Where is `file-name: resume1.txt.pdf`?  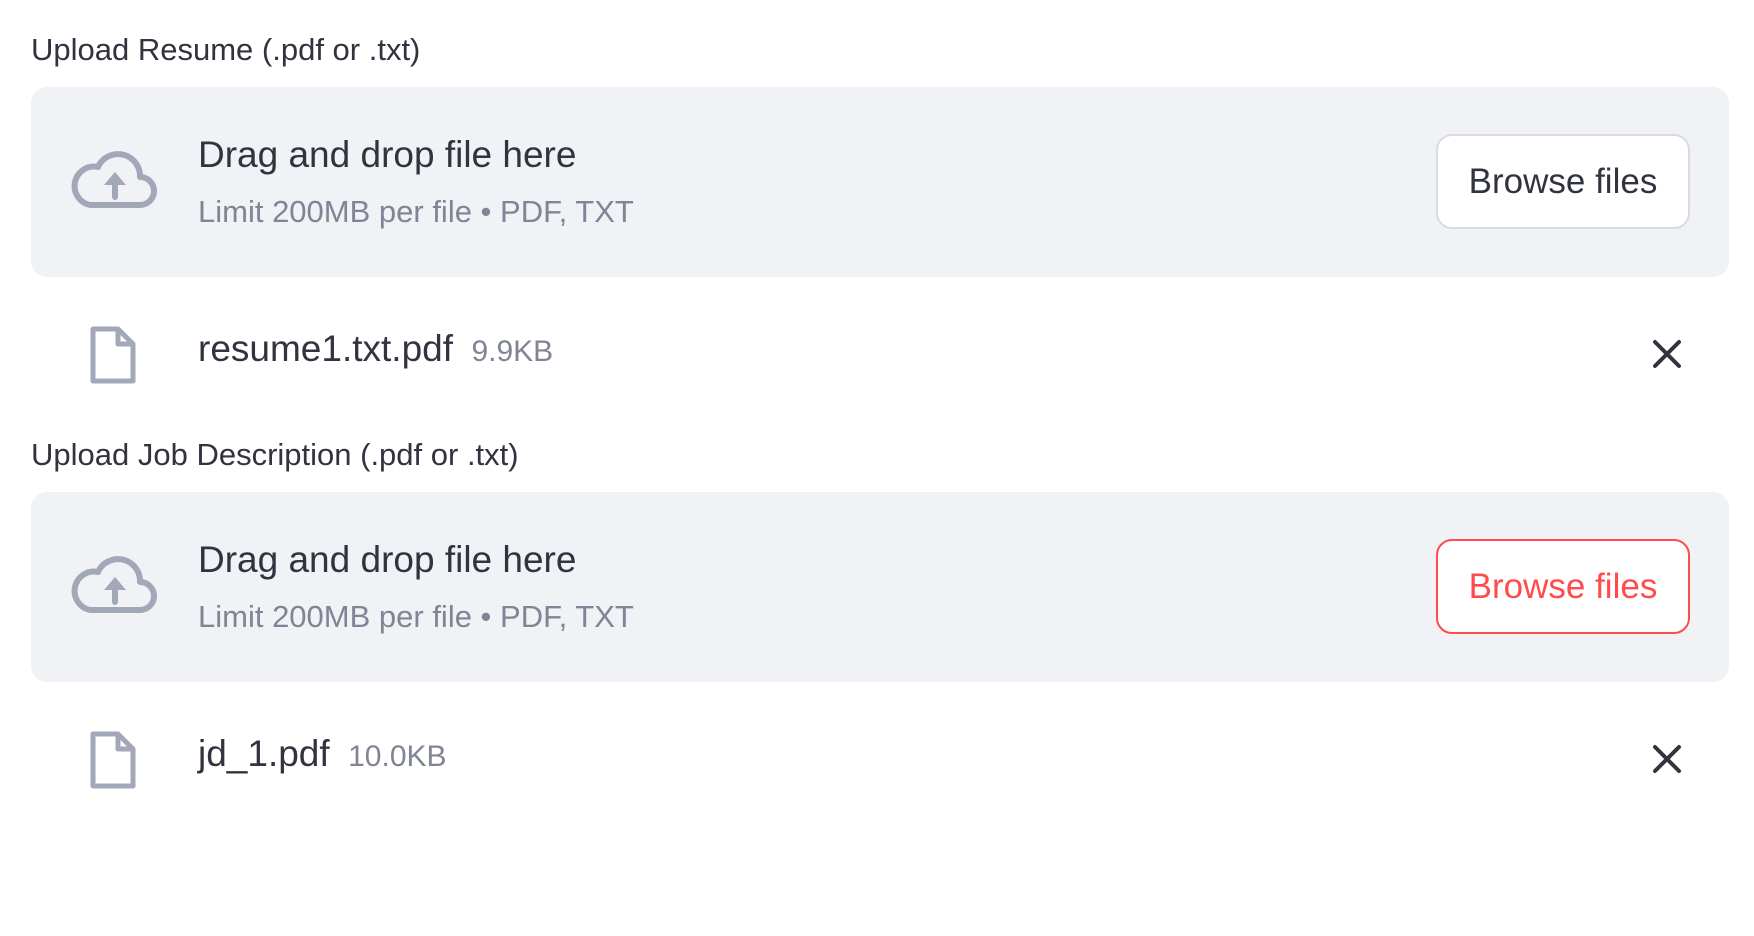 file-name: resume1.txt.pdf is located at coordinates (326, 348).